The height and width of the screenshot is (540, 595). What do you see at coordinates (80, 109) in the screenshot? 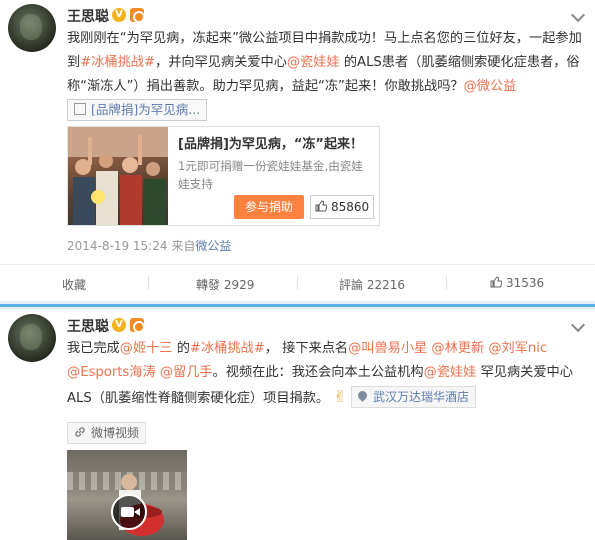
I see `page-icon` at bounding box center [80, 109].